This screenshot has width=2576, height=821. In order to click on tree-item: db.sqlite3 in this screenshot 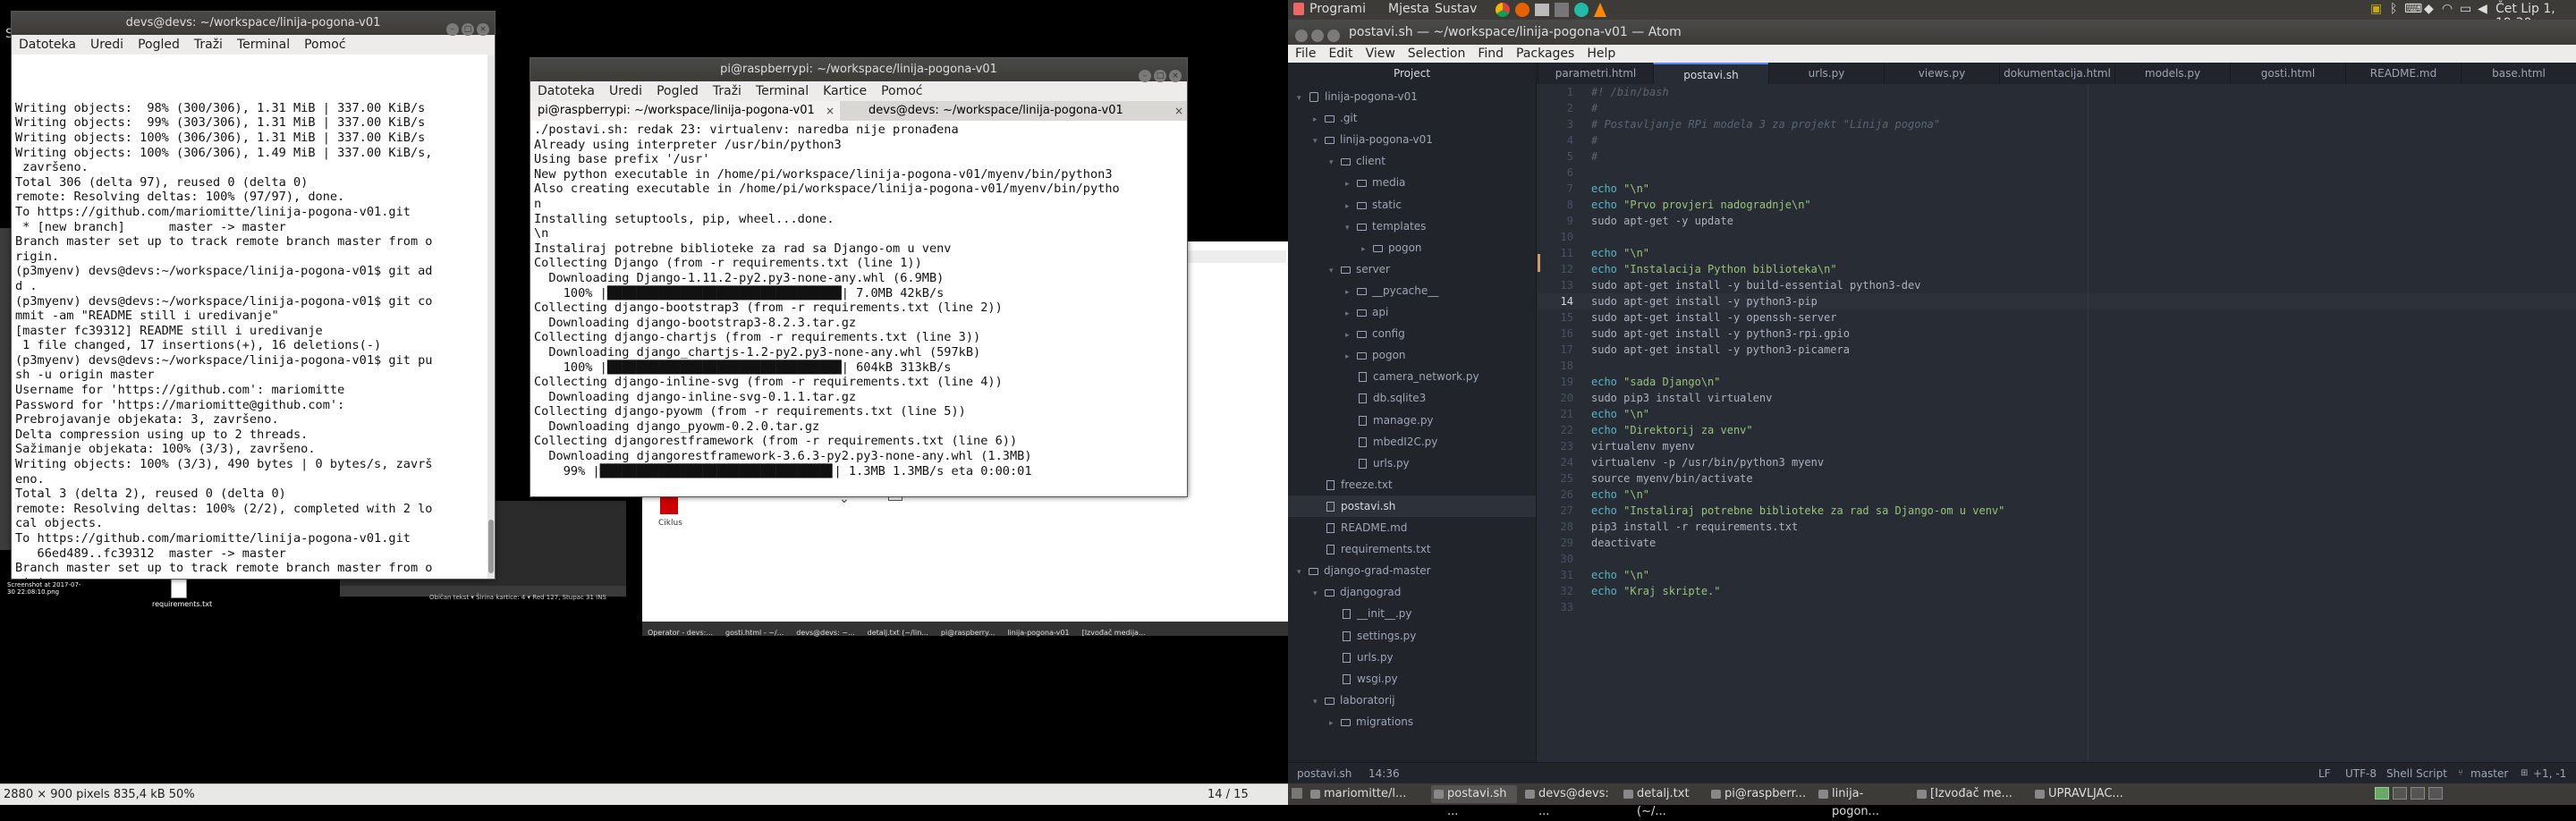, I will do `click(1412, 398)`.